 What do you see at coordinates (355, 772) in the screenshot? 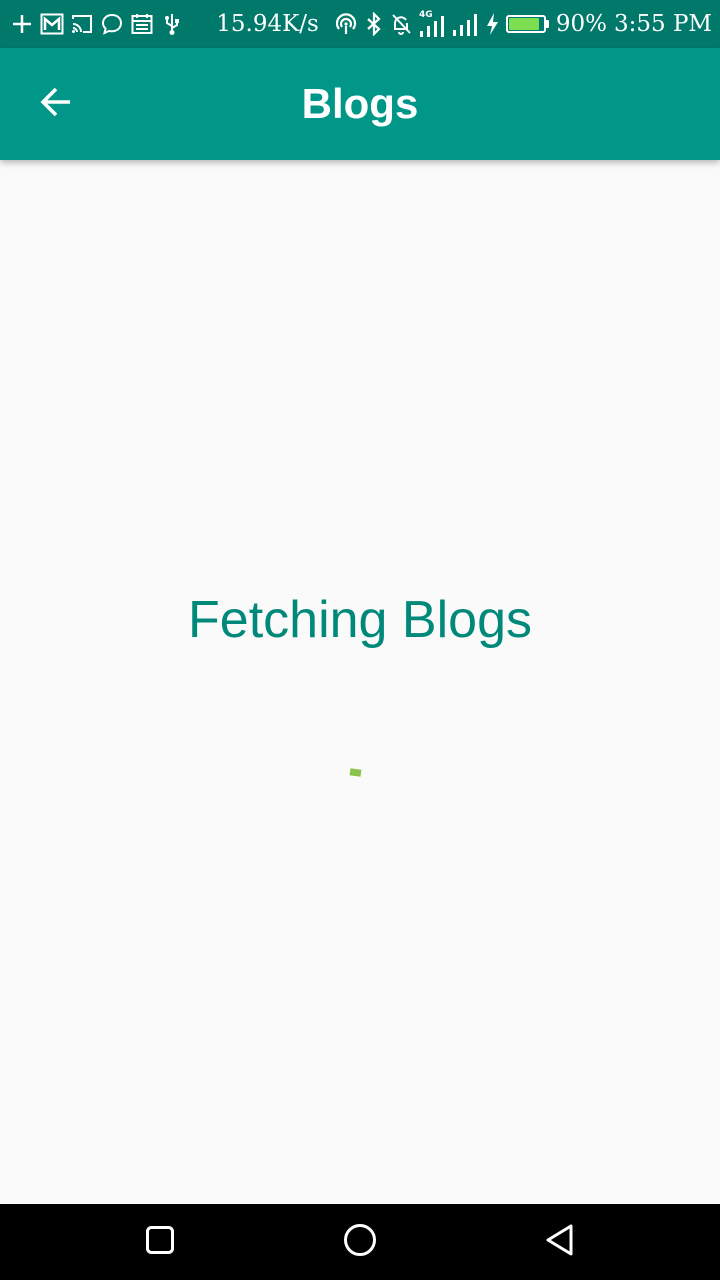
I see `loading-spinner` at bounding box center [355, 772].